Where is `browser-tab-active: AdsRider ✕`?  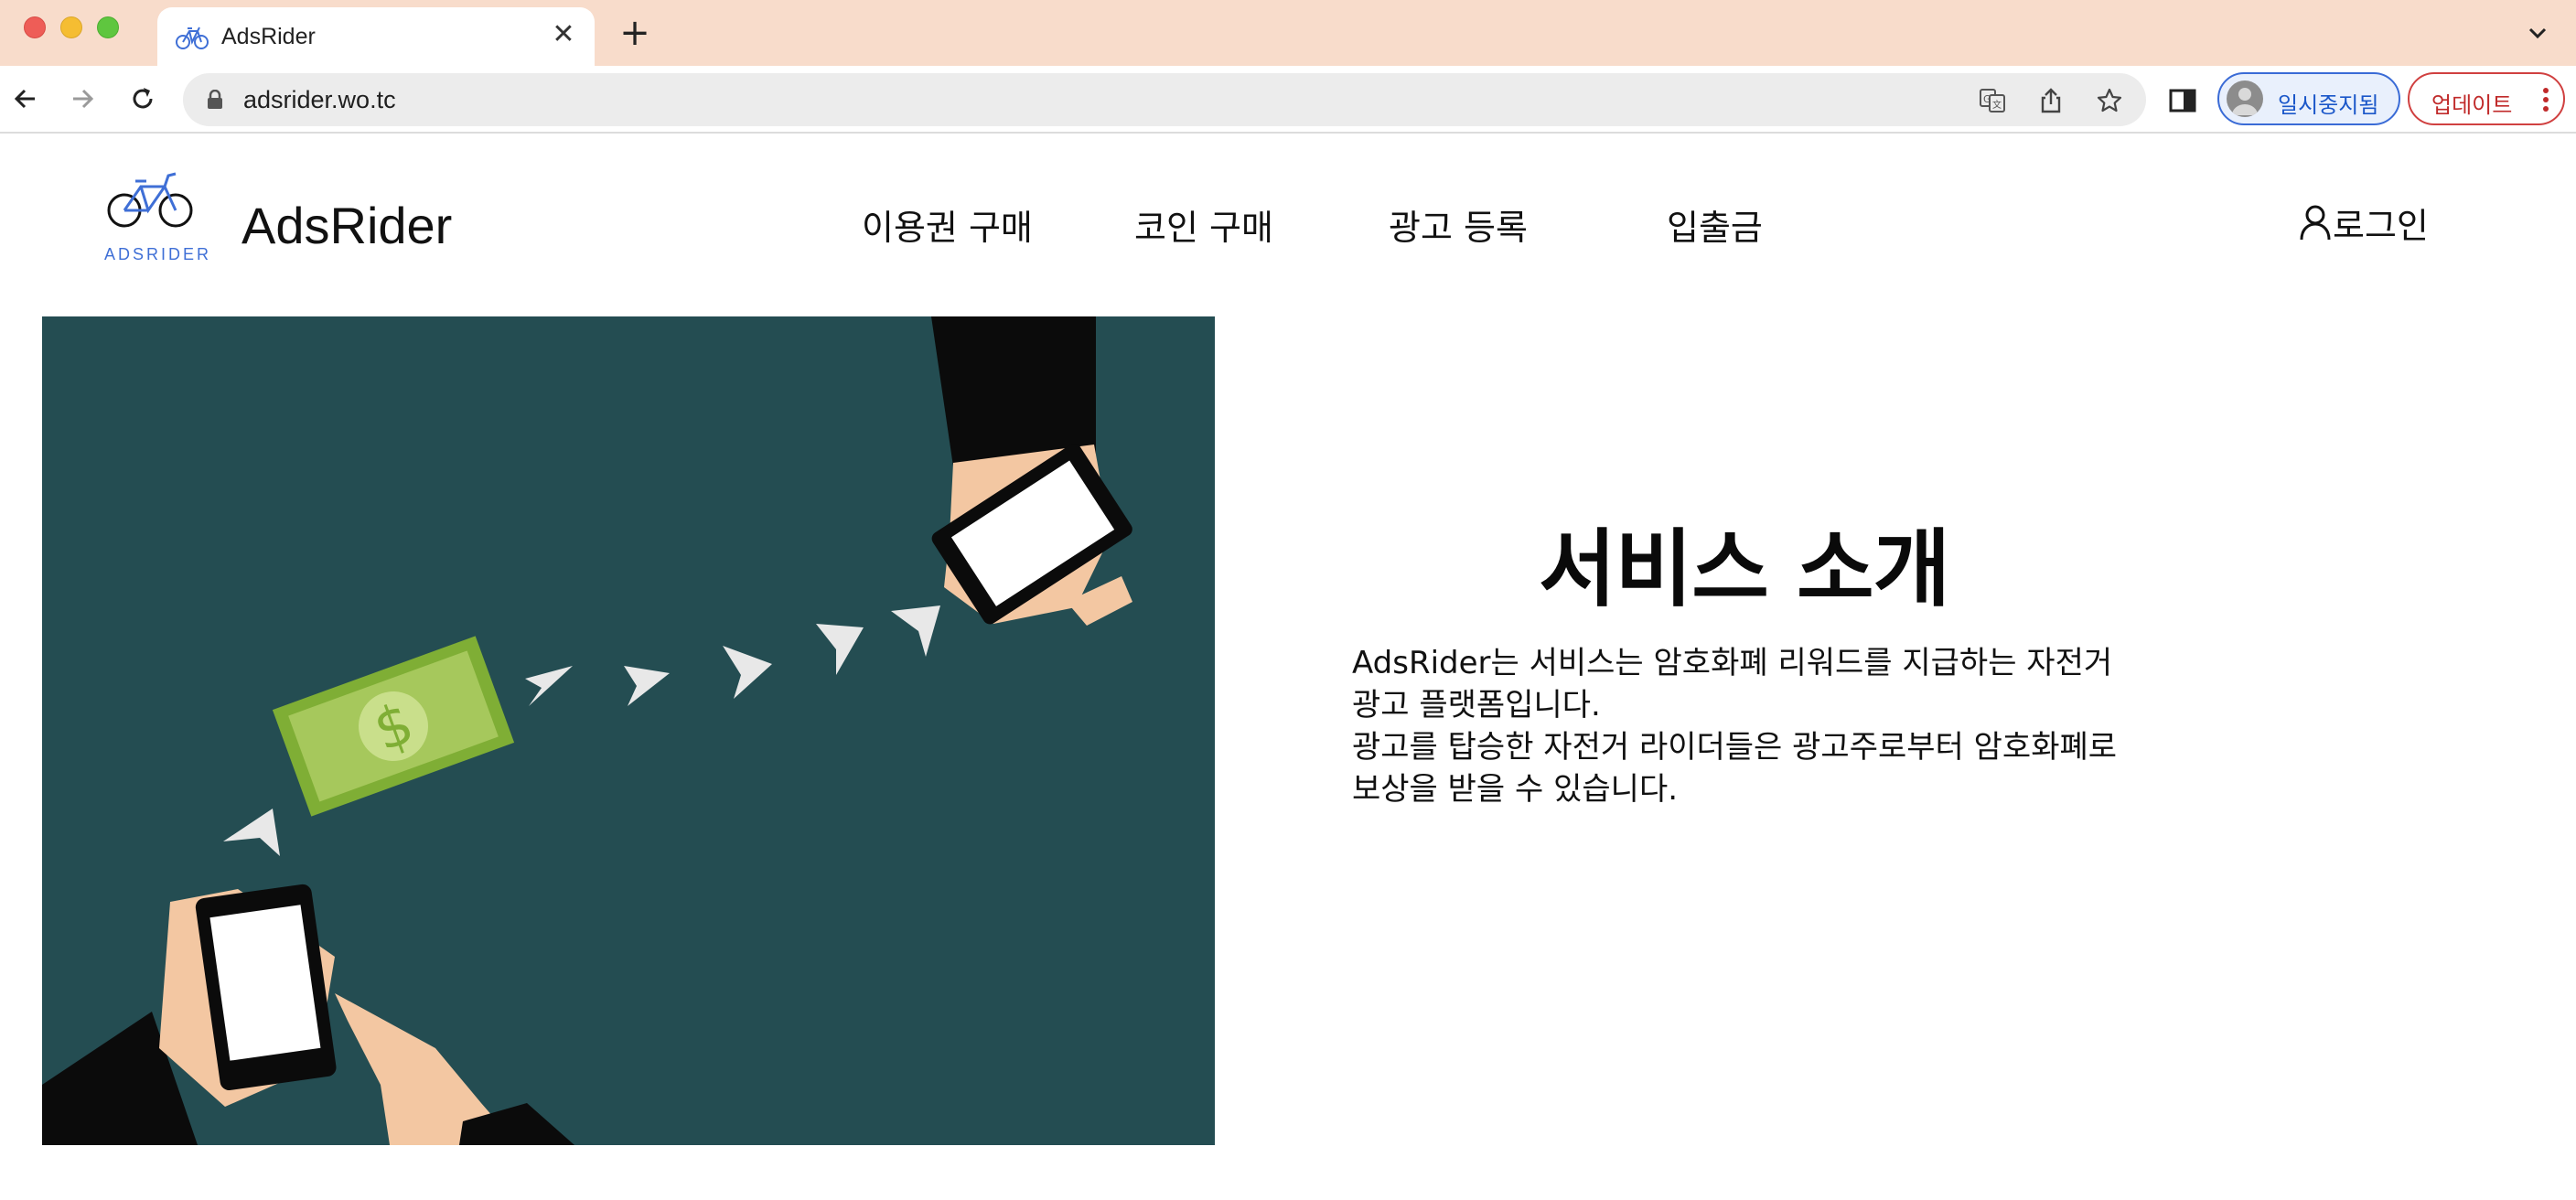
browser-tab-active: AdsRider ✕ is located at coordinates (376, 36).